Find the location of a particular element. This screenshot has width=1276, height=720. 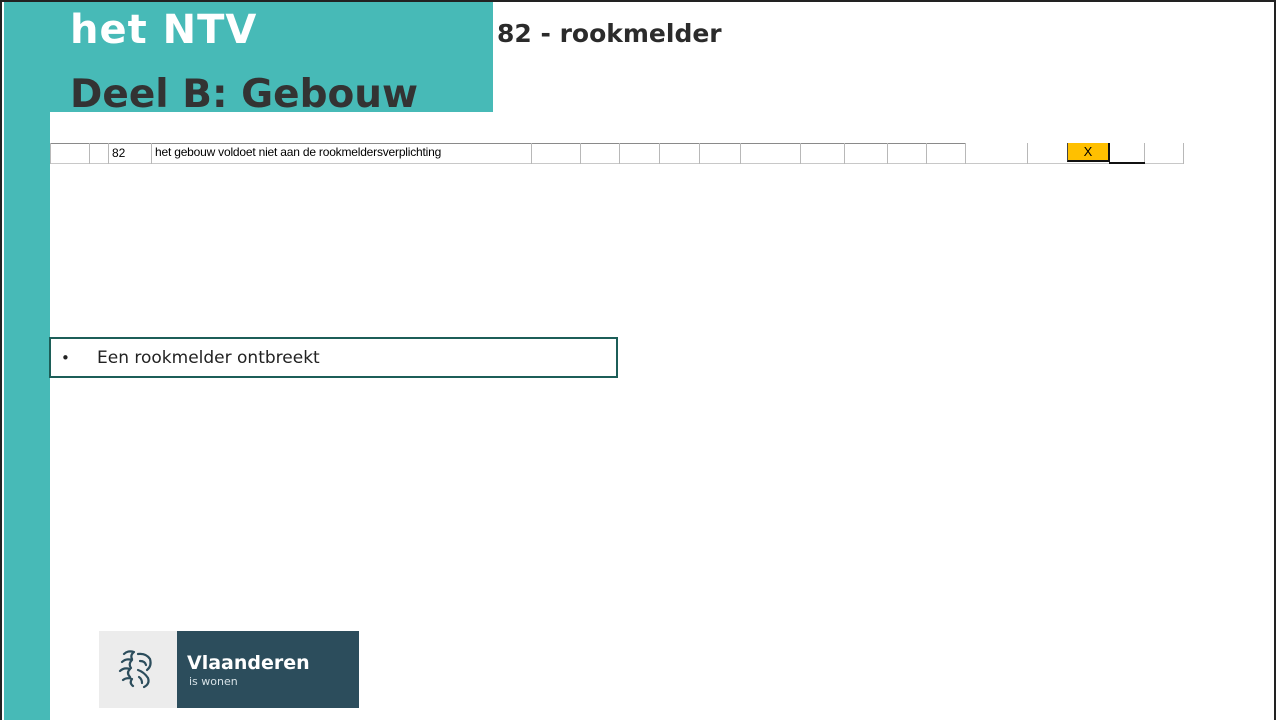

logo-subtitle: is wonen is located at coordinates (213, 681).